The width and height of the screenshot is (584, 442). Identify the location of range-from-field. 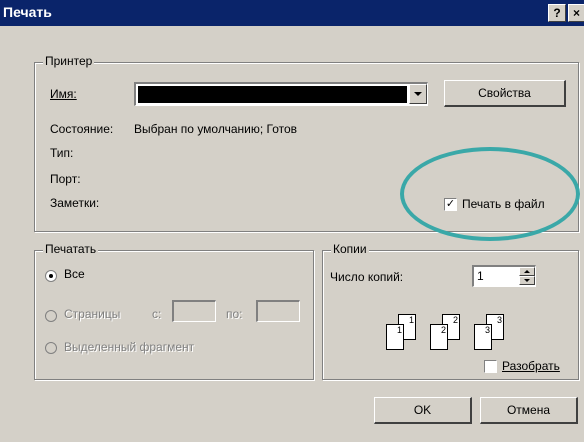
(194, 311).